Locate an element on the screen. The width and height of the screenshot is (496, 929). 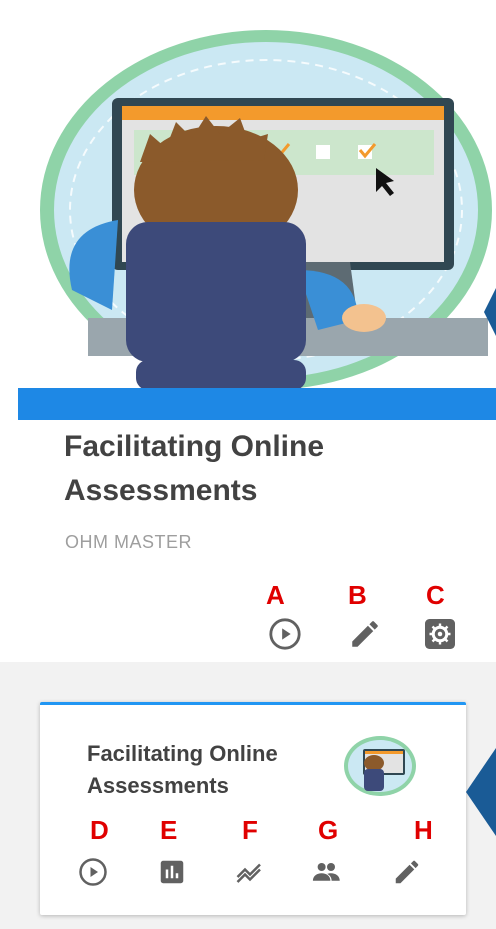
label-c: C is located at coordinates (435, 595).